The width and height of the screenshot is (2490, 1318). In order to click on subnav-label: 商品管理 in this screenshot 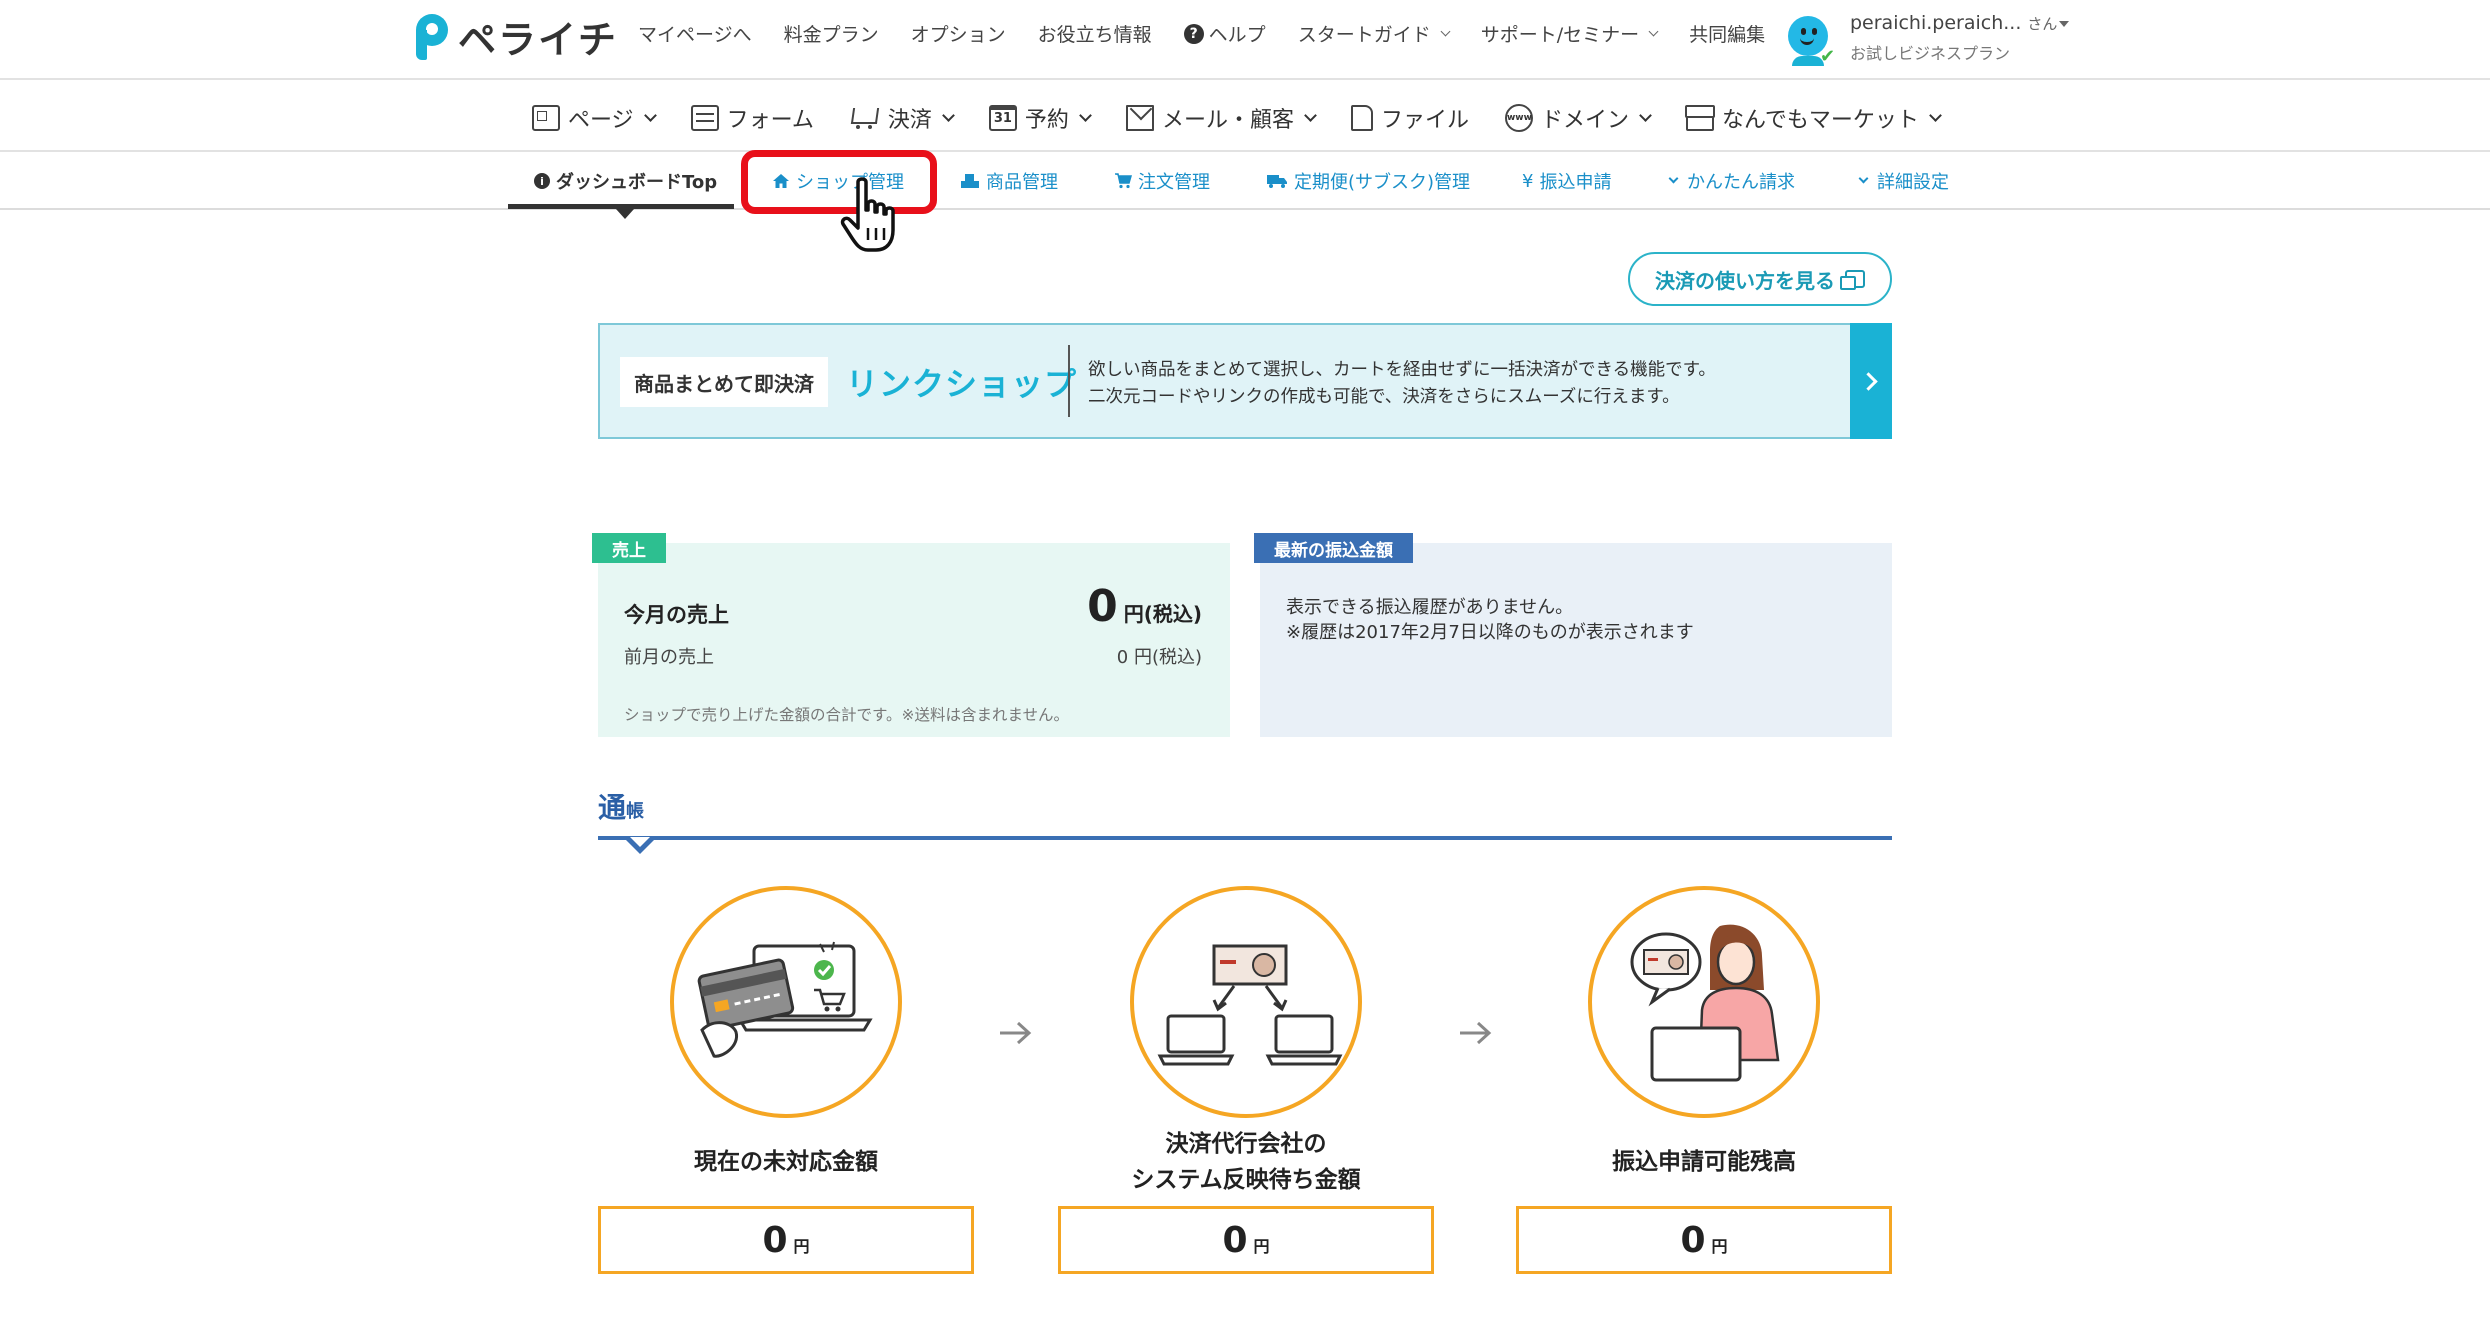, I will do `click(1022, 182)`.